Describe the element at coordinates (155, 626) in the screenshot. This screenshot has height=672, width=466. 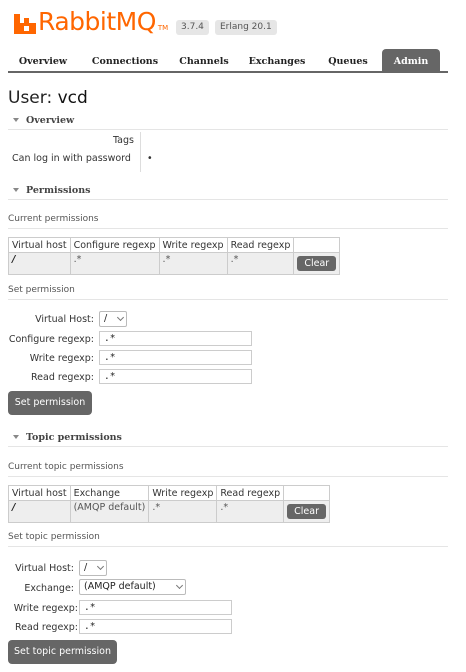
I see `topic-read-regexp-input: .*` at that location.